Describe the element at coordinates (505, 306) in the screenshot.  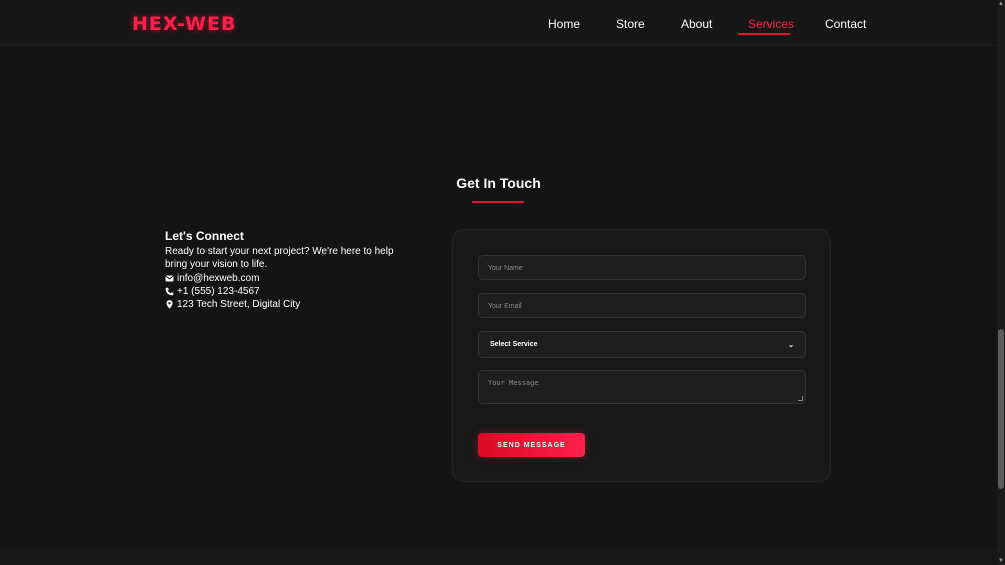
I see `email-placeholder: Your Email` at that location.